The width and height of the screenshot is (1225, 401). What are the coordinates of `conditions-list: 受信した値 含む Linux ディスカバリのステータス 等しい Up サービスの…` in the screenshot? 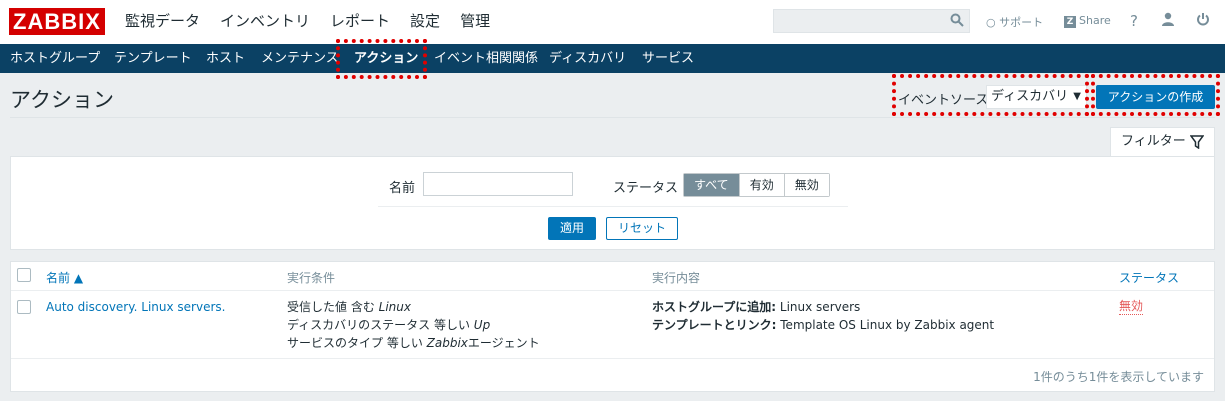 It's located at (413, 325).